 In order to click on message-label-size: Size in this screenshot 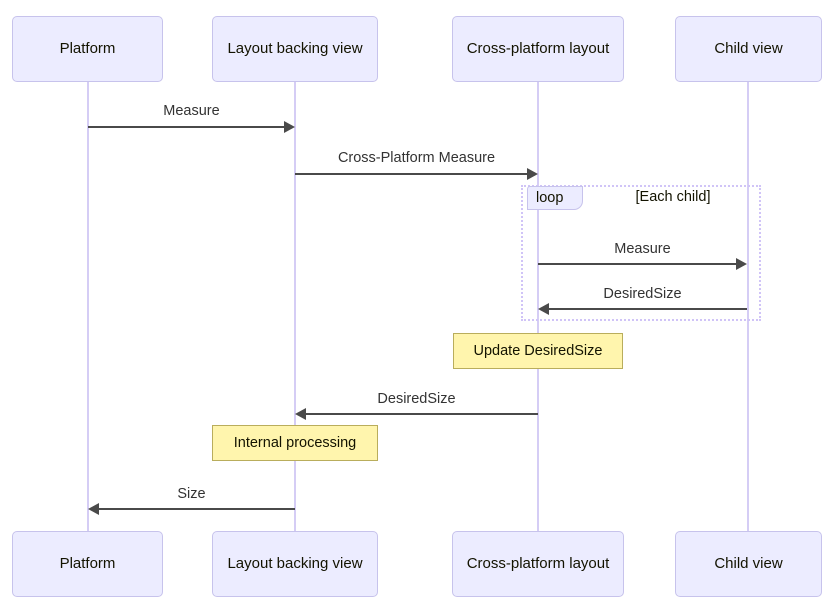, I will do `click(191, 494)`.